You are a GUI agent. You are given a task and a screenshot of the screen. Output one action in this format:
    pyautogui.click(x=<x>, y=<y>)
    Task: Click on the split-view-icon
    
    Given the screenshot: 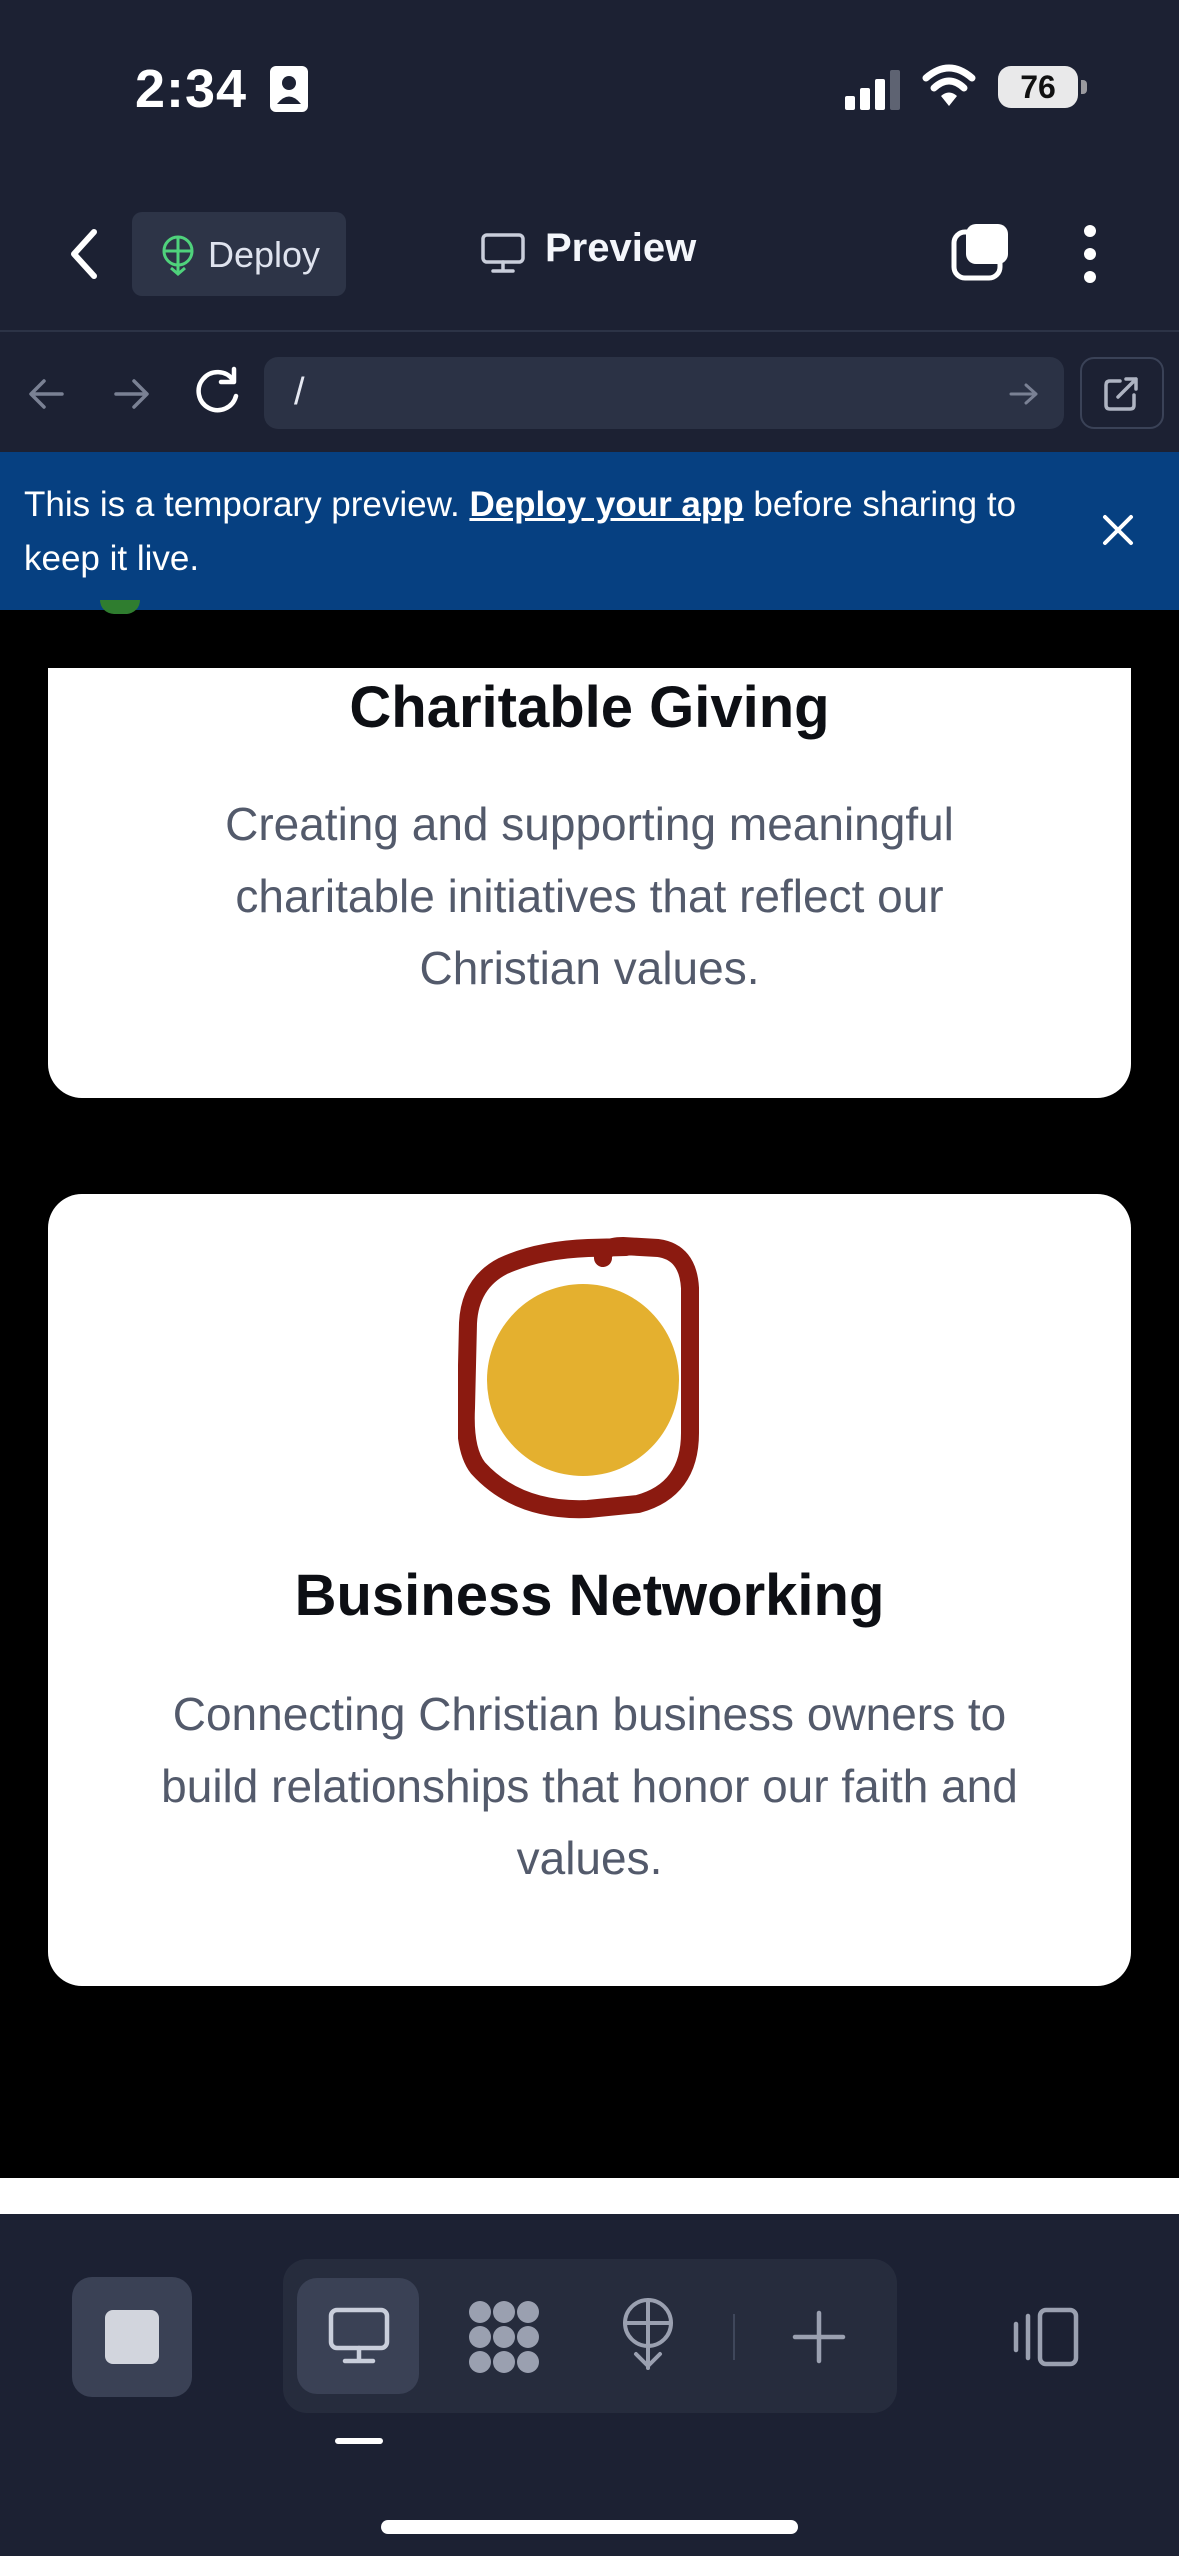 What is the action you would take?
    pyautogui.click(x=1047, y=2337)
    